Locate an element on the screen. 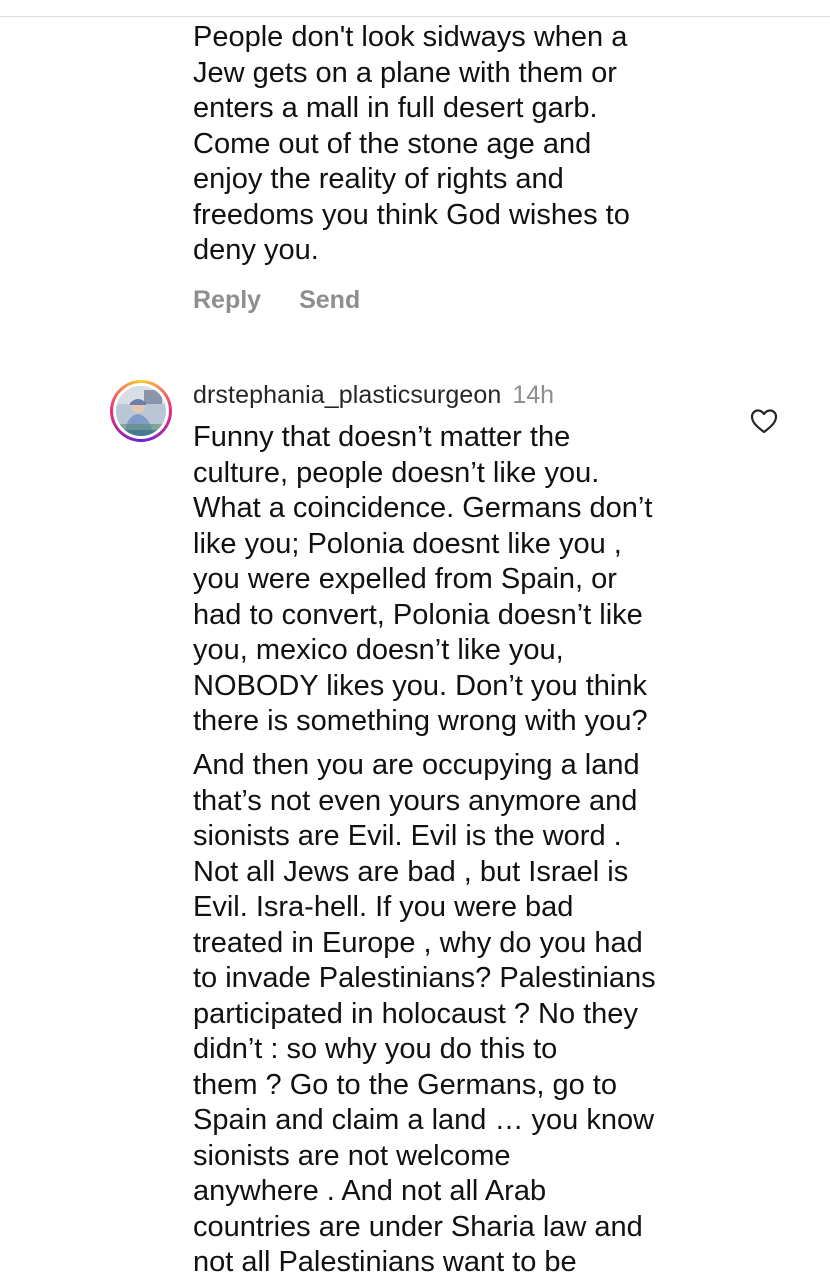  comment-line: anywhere . And not all Arab is located at coordinates (370, 1191).